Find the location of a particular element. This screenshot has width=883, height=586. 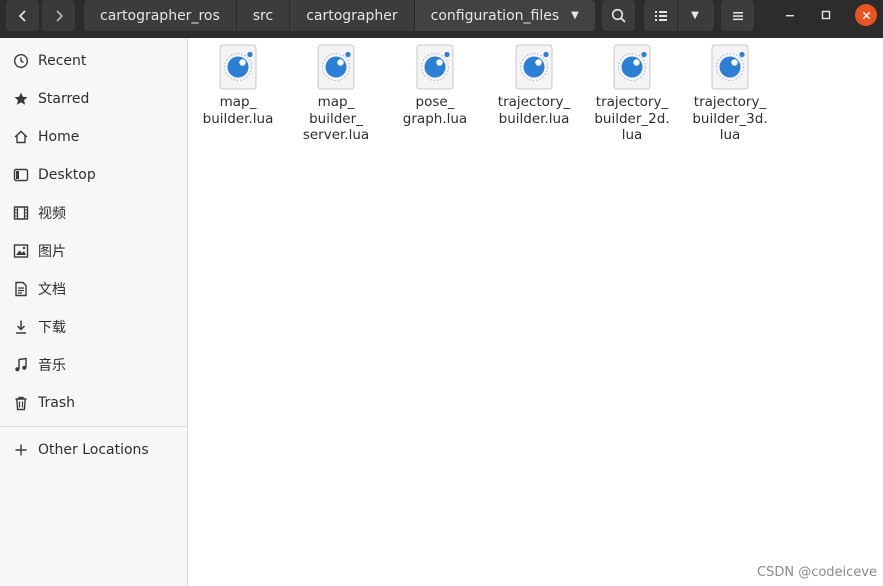

back-button is located at coordinates (22, 15).